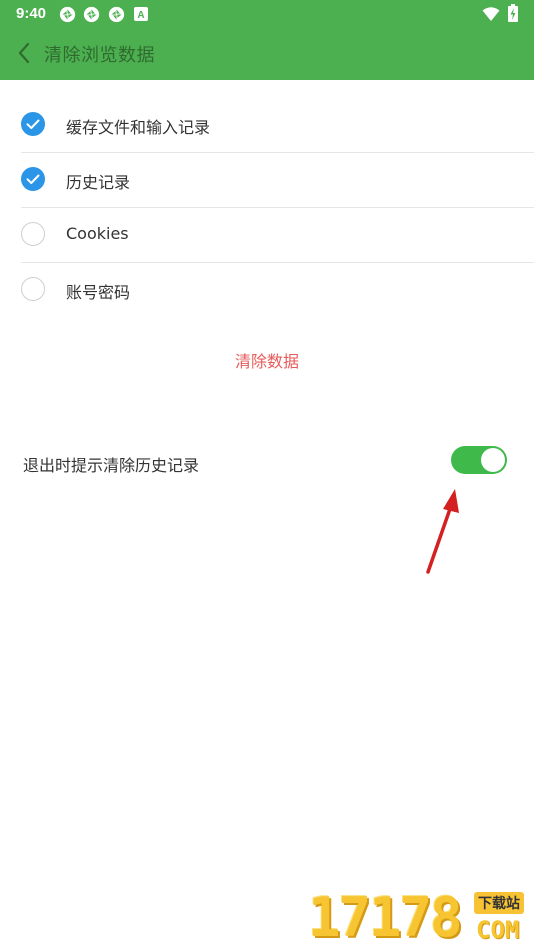  I want to click on wifi-icon, so click(491, 14).